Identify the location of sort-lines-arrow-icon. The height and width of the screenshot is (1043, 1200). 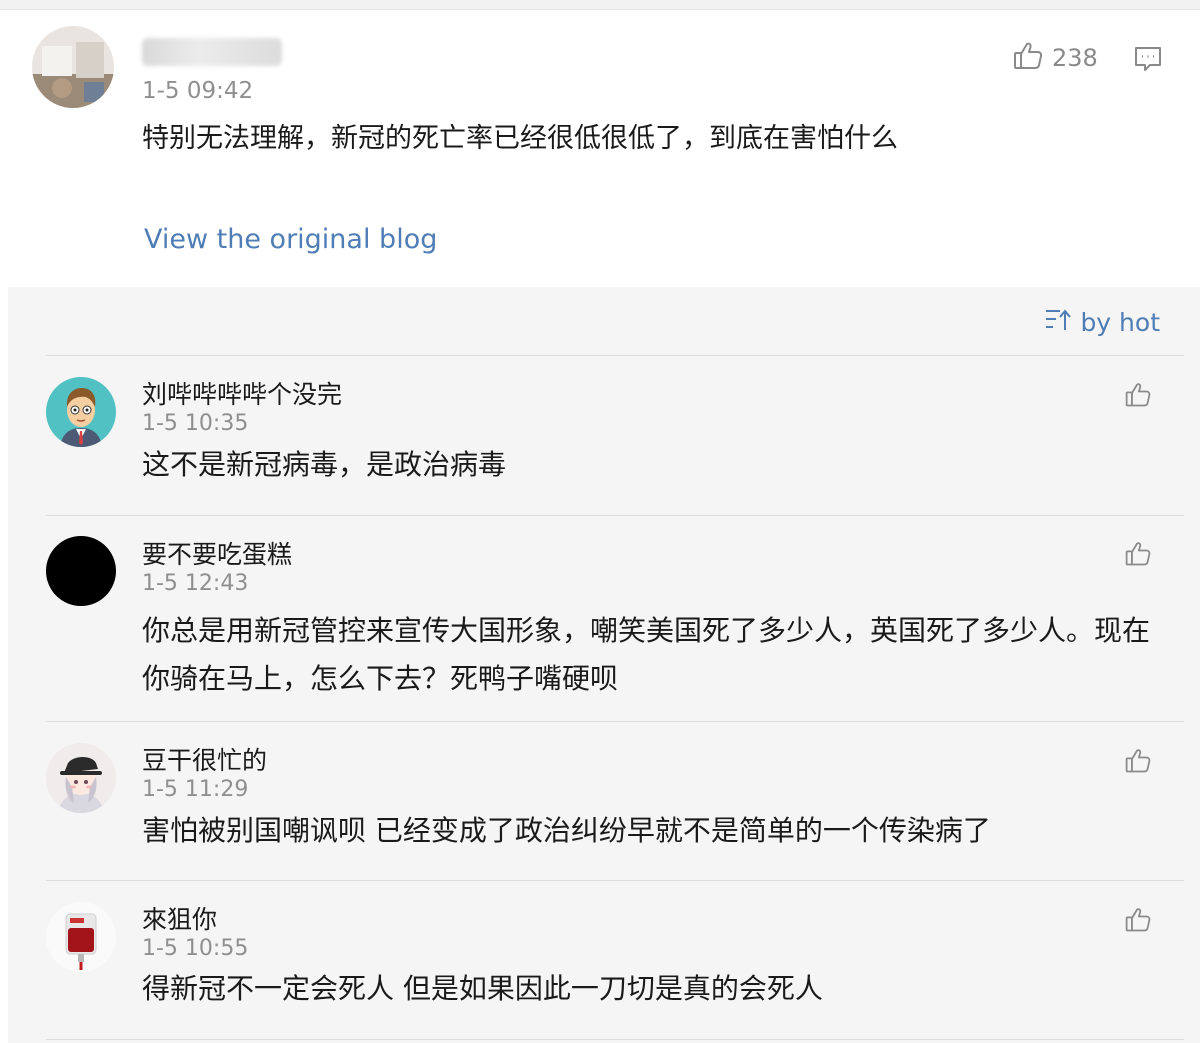
(1058, 322).